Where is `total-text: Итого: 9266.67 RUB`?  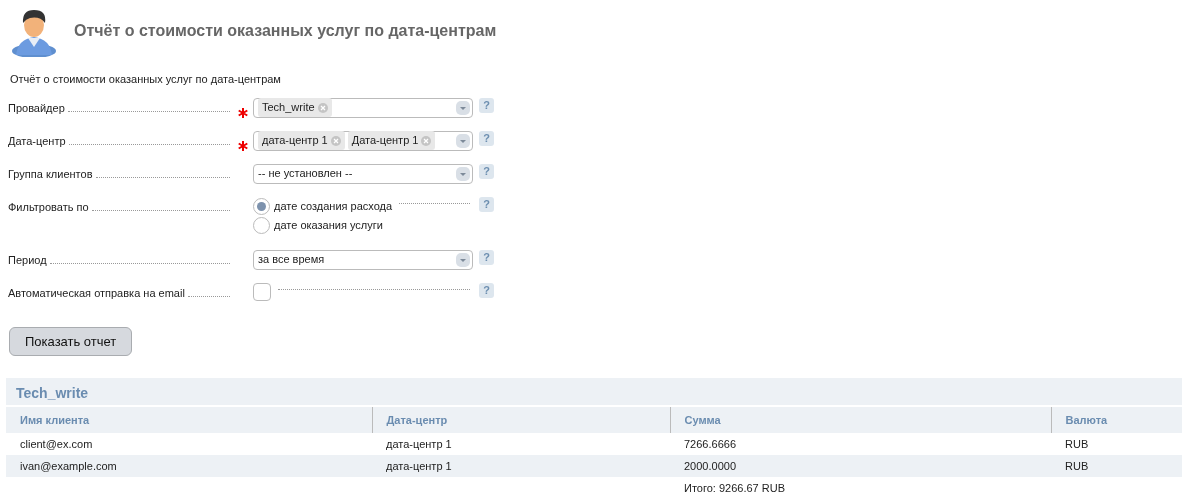
total-text: Итого: 9266.67 RUB is located at coordinates (860, 487).